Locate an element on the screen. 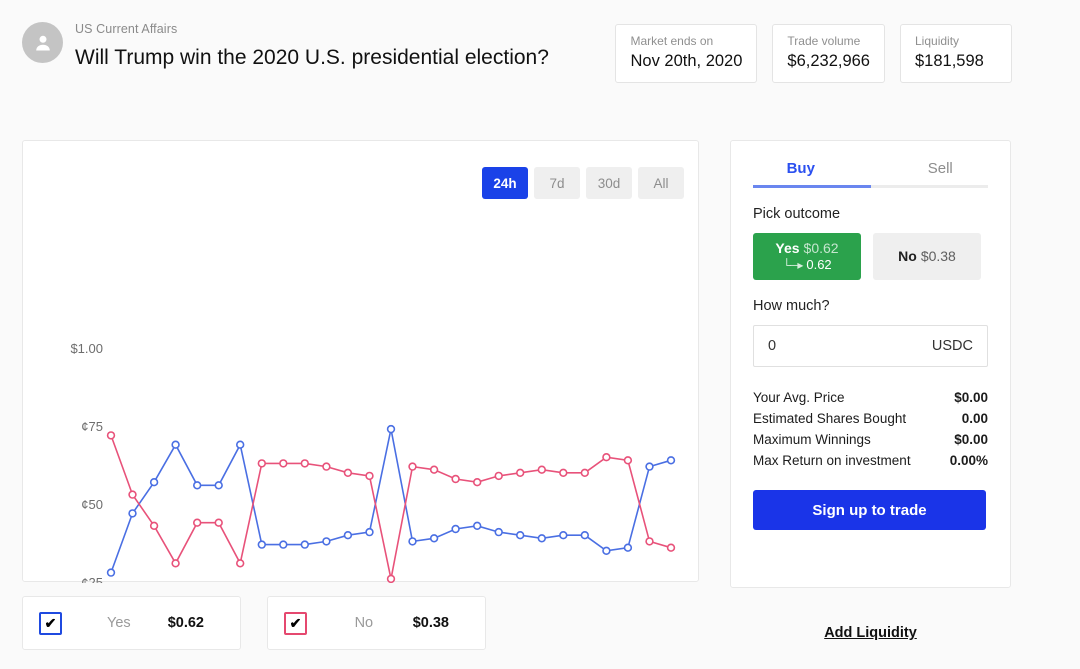 The height and width of the screenshot is (669, 1080). pick-outcome-label: Pick outcome is located at coordinates (797, 214).